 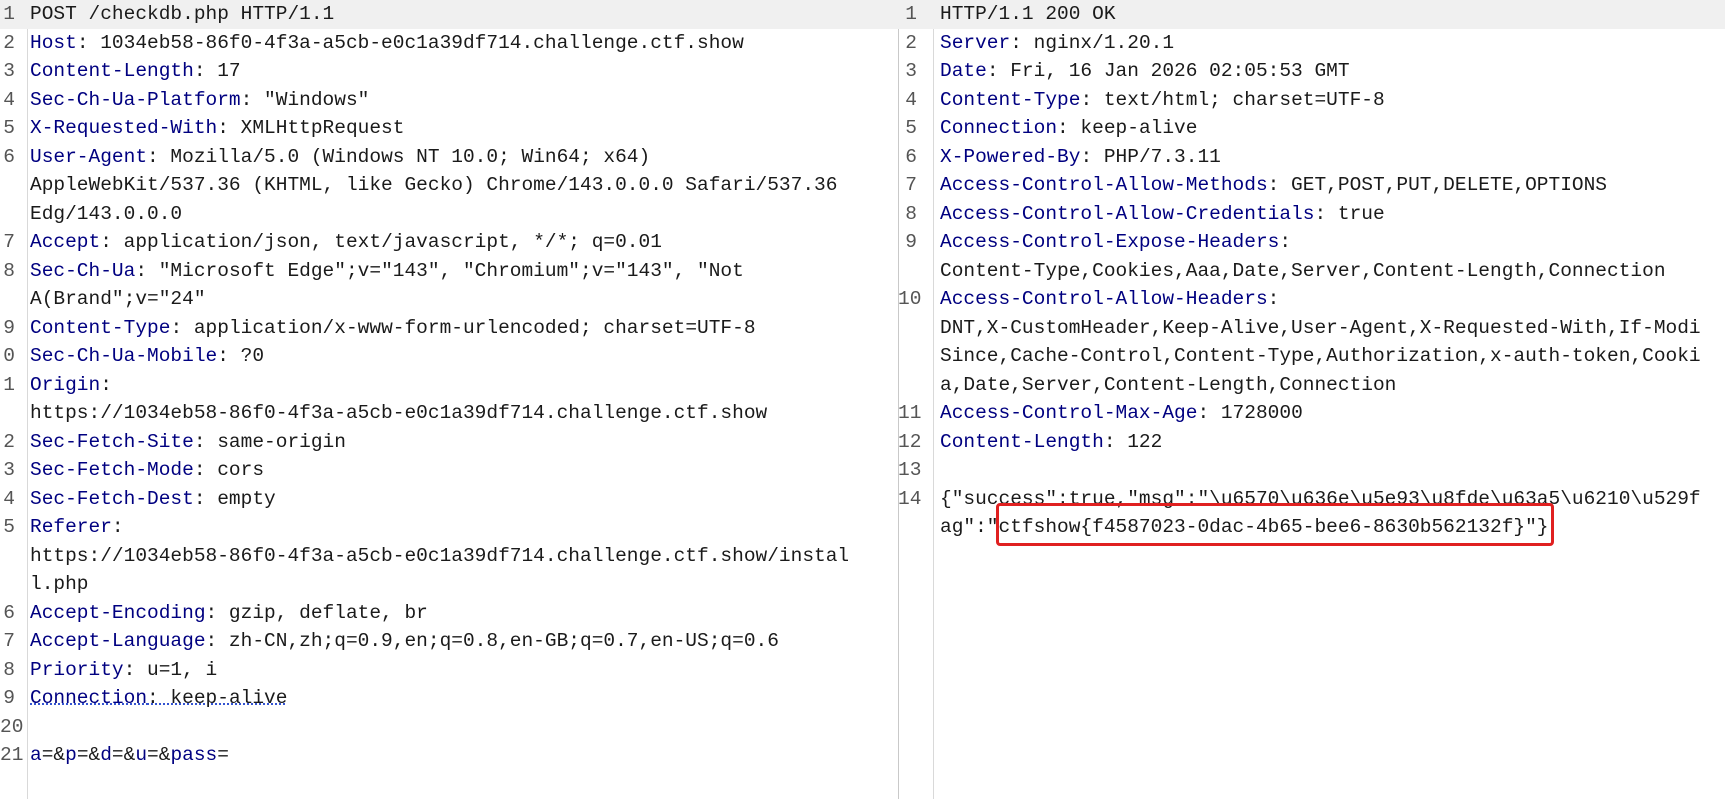 I want to click on request-line: l.php, so click(x=449, y=584).